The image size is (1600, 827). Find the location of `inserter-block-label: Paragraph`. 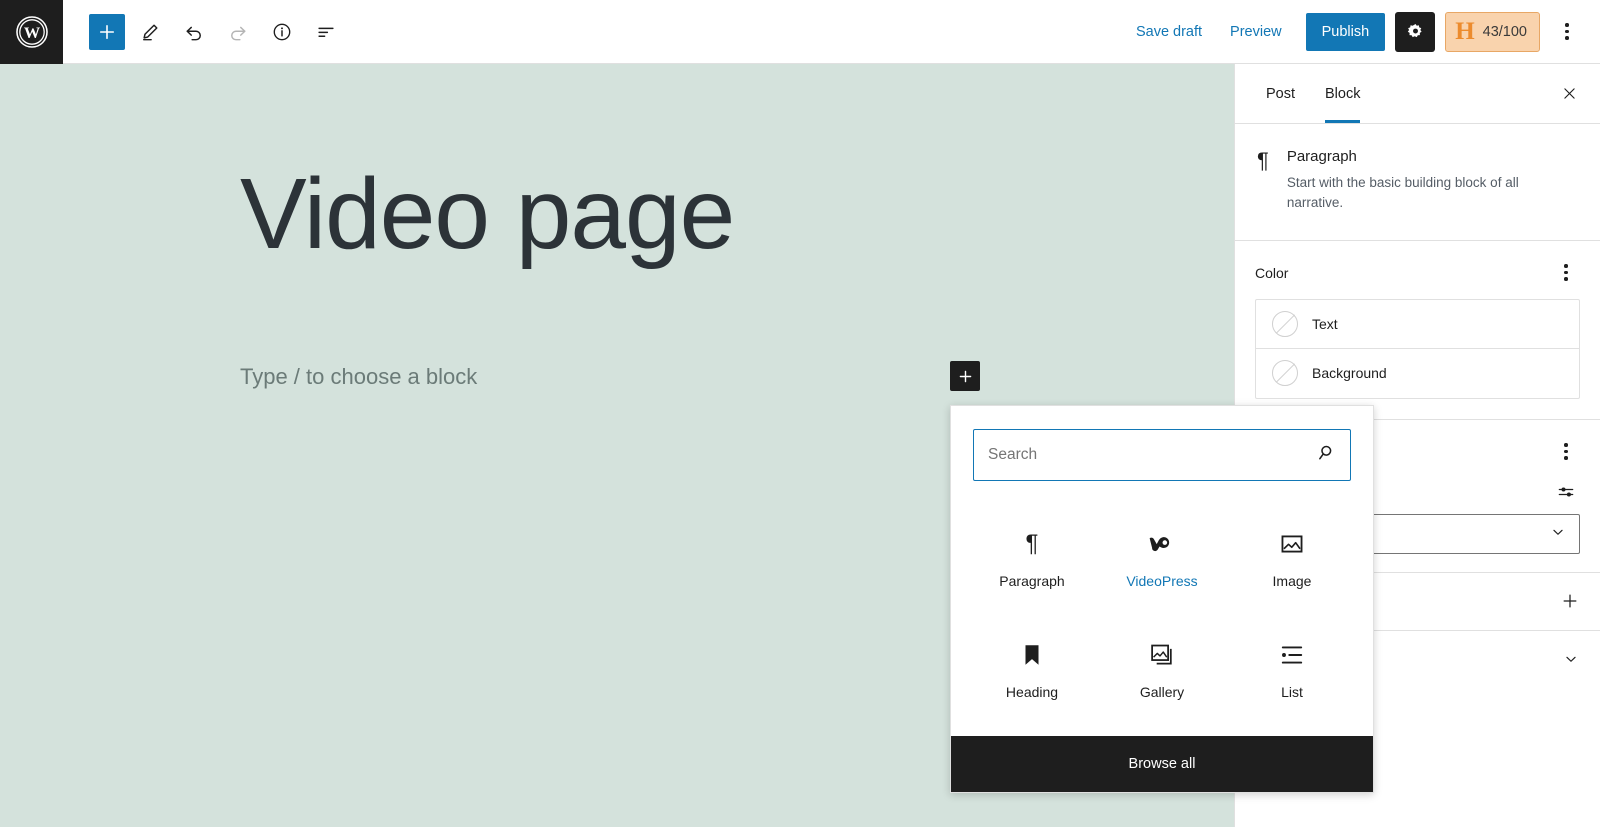

inserter-block-label: Paragraph is located at coordinates (1032, 580).